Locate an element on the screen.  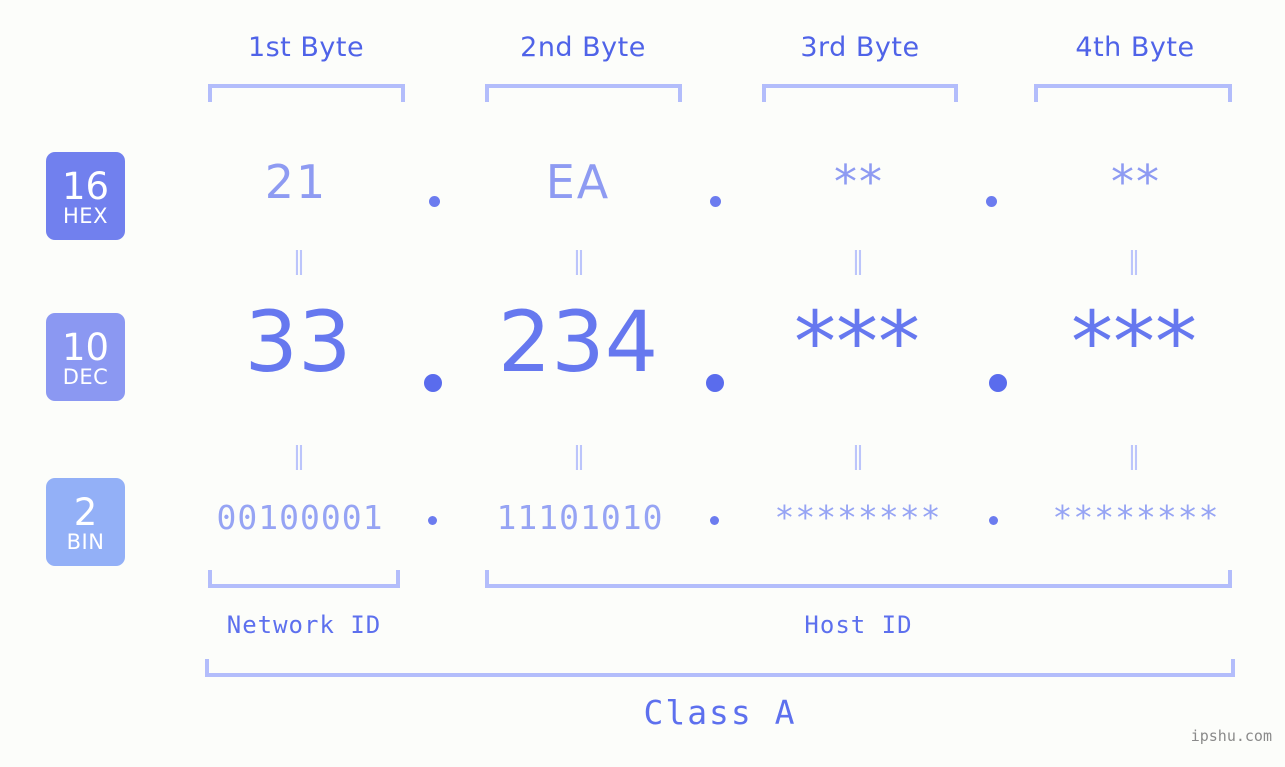
byte-header-label-2: 2nd Byte is located at coordinates (583, 47).